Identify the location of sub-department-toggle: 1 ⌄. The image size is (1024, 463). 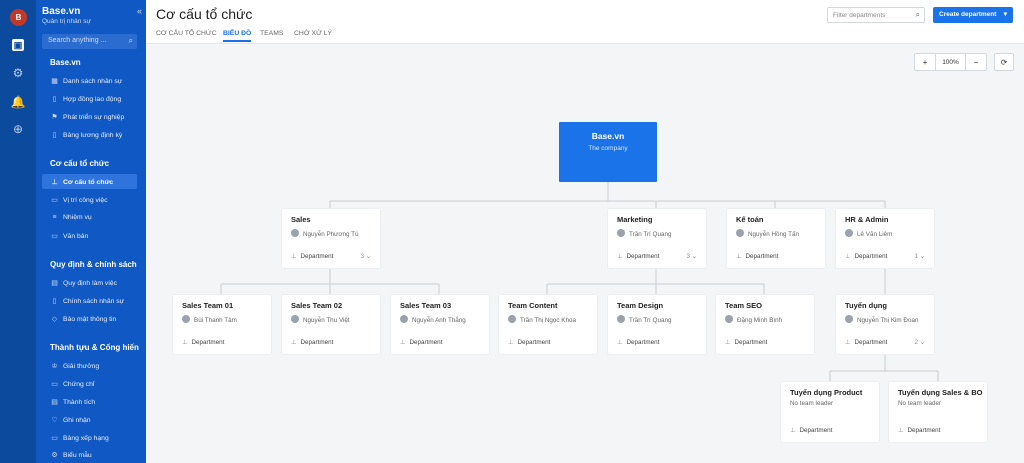
(919, 256).